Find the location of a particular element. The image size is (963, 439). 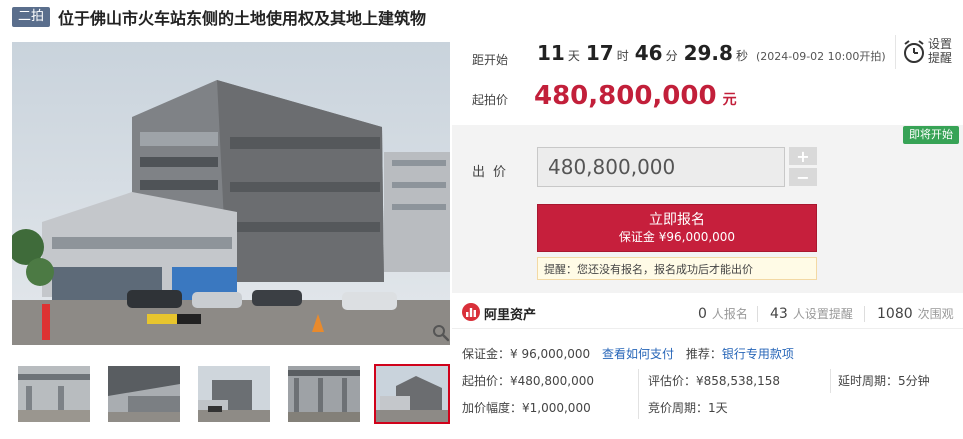

valuation-info: 评估价：¥858,538,158 is located at coordinates (714, 381).